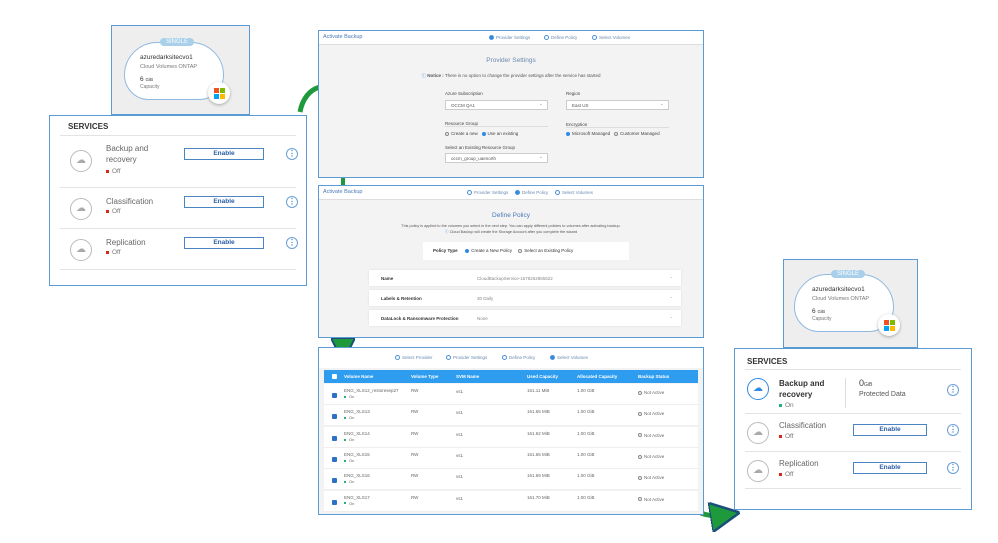 This screenshot has width=998, height=543. I want to click on volume-name: ENG_XLS17, so click(357, 497).